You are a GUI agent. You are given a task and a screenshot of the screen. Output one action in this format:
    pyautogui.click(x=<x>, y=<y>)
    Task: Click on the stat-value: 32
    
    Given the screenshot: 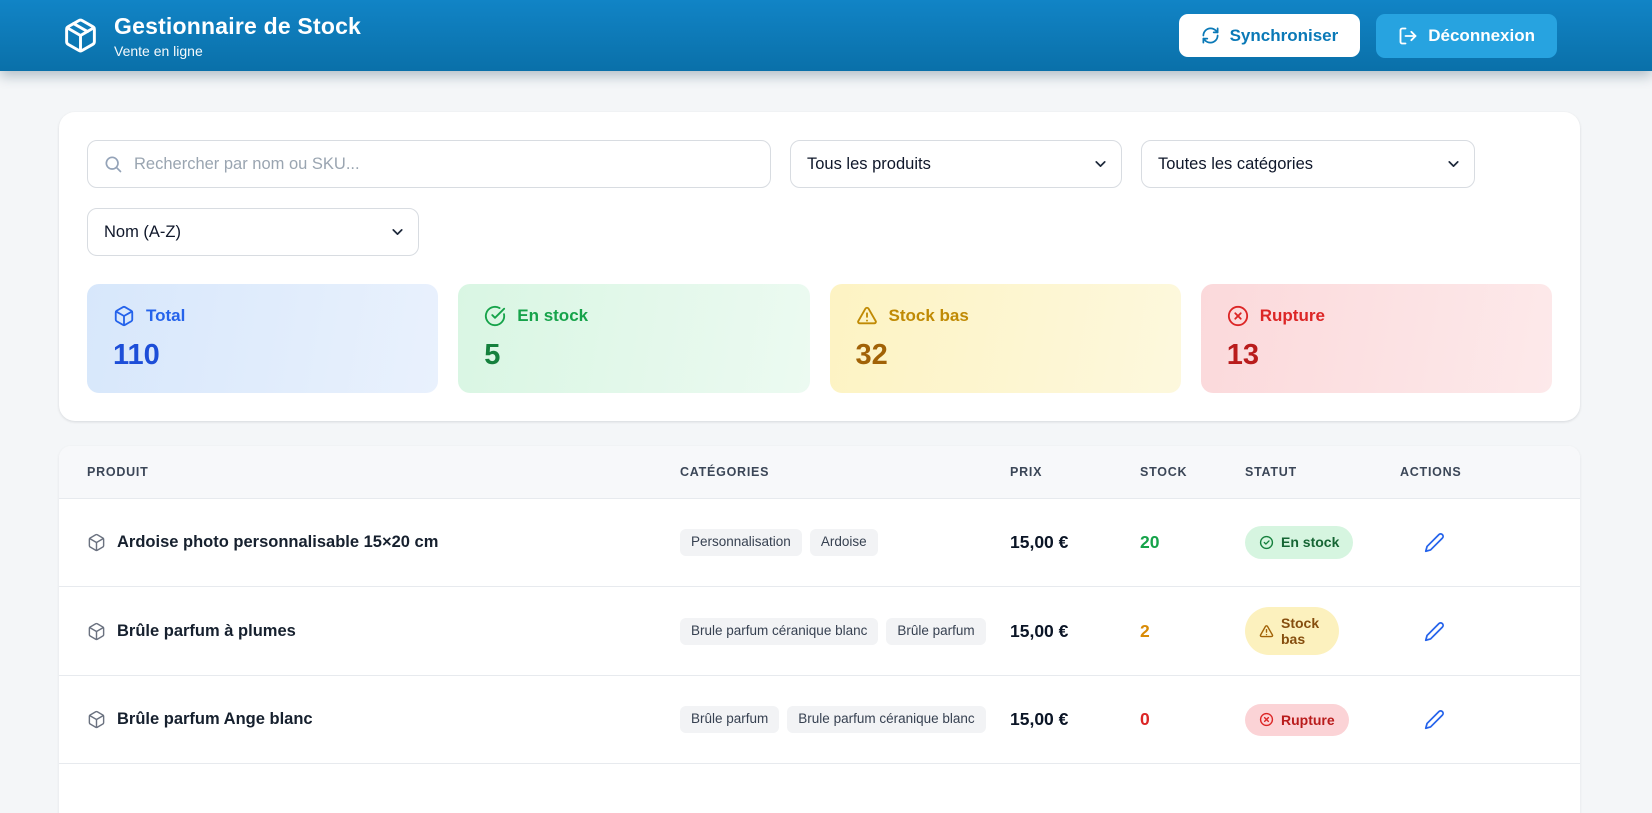 What is the action you would take?
    pyautogui.click(x=871, y=355)
    